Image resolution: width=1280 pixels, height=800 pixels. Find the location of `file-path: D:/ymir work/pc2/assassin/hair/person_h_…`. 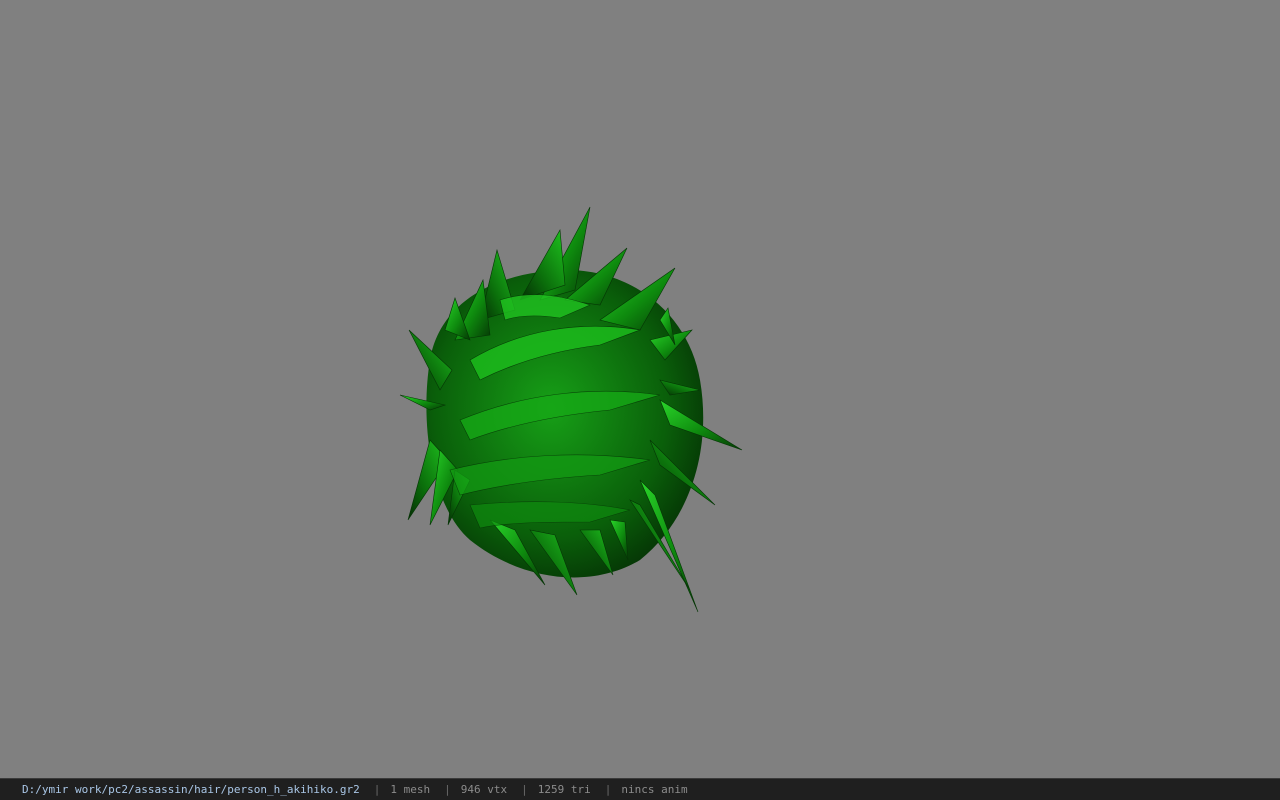

file-path: D:/ymir work/pc2/assassin/hair/person_h_… is located at coordinates (191, 789).